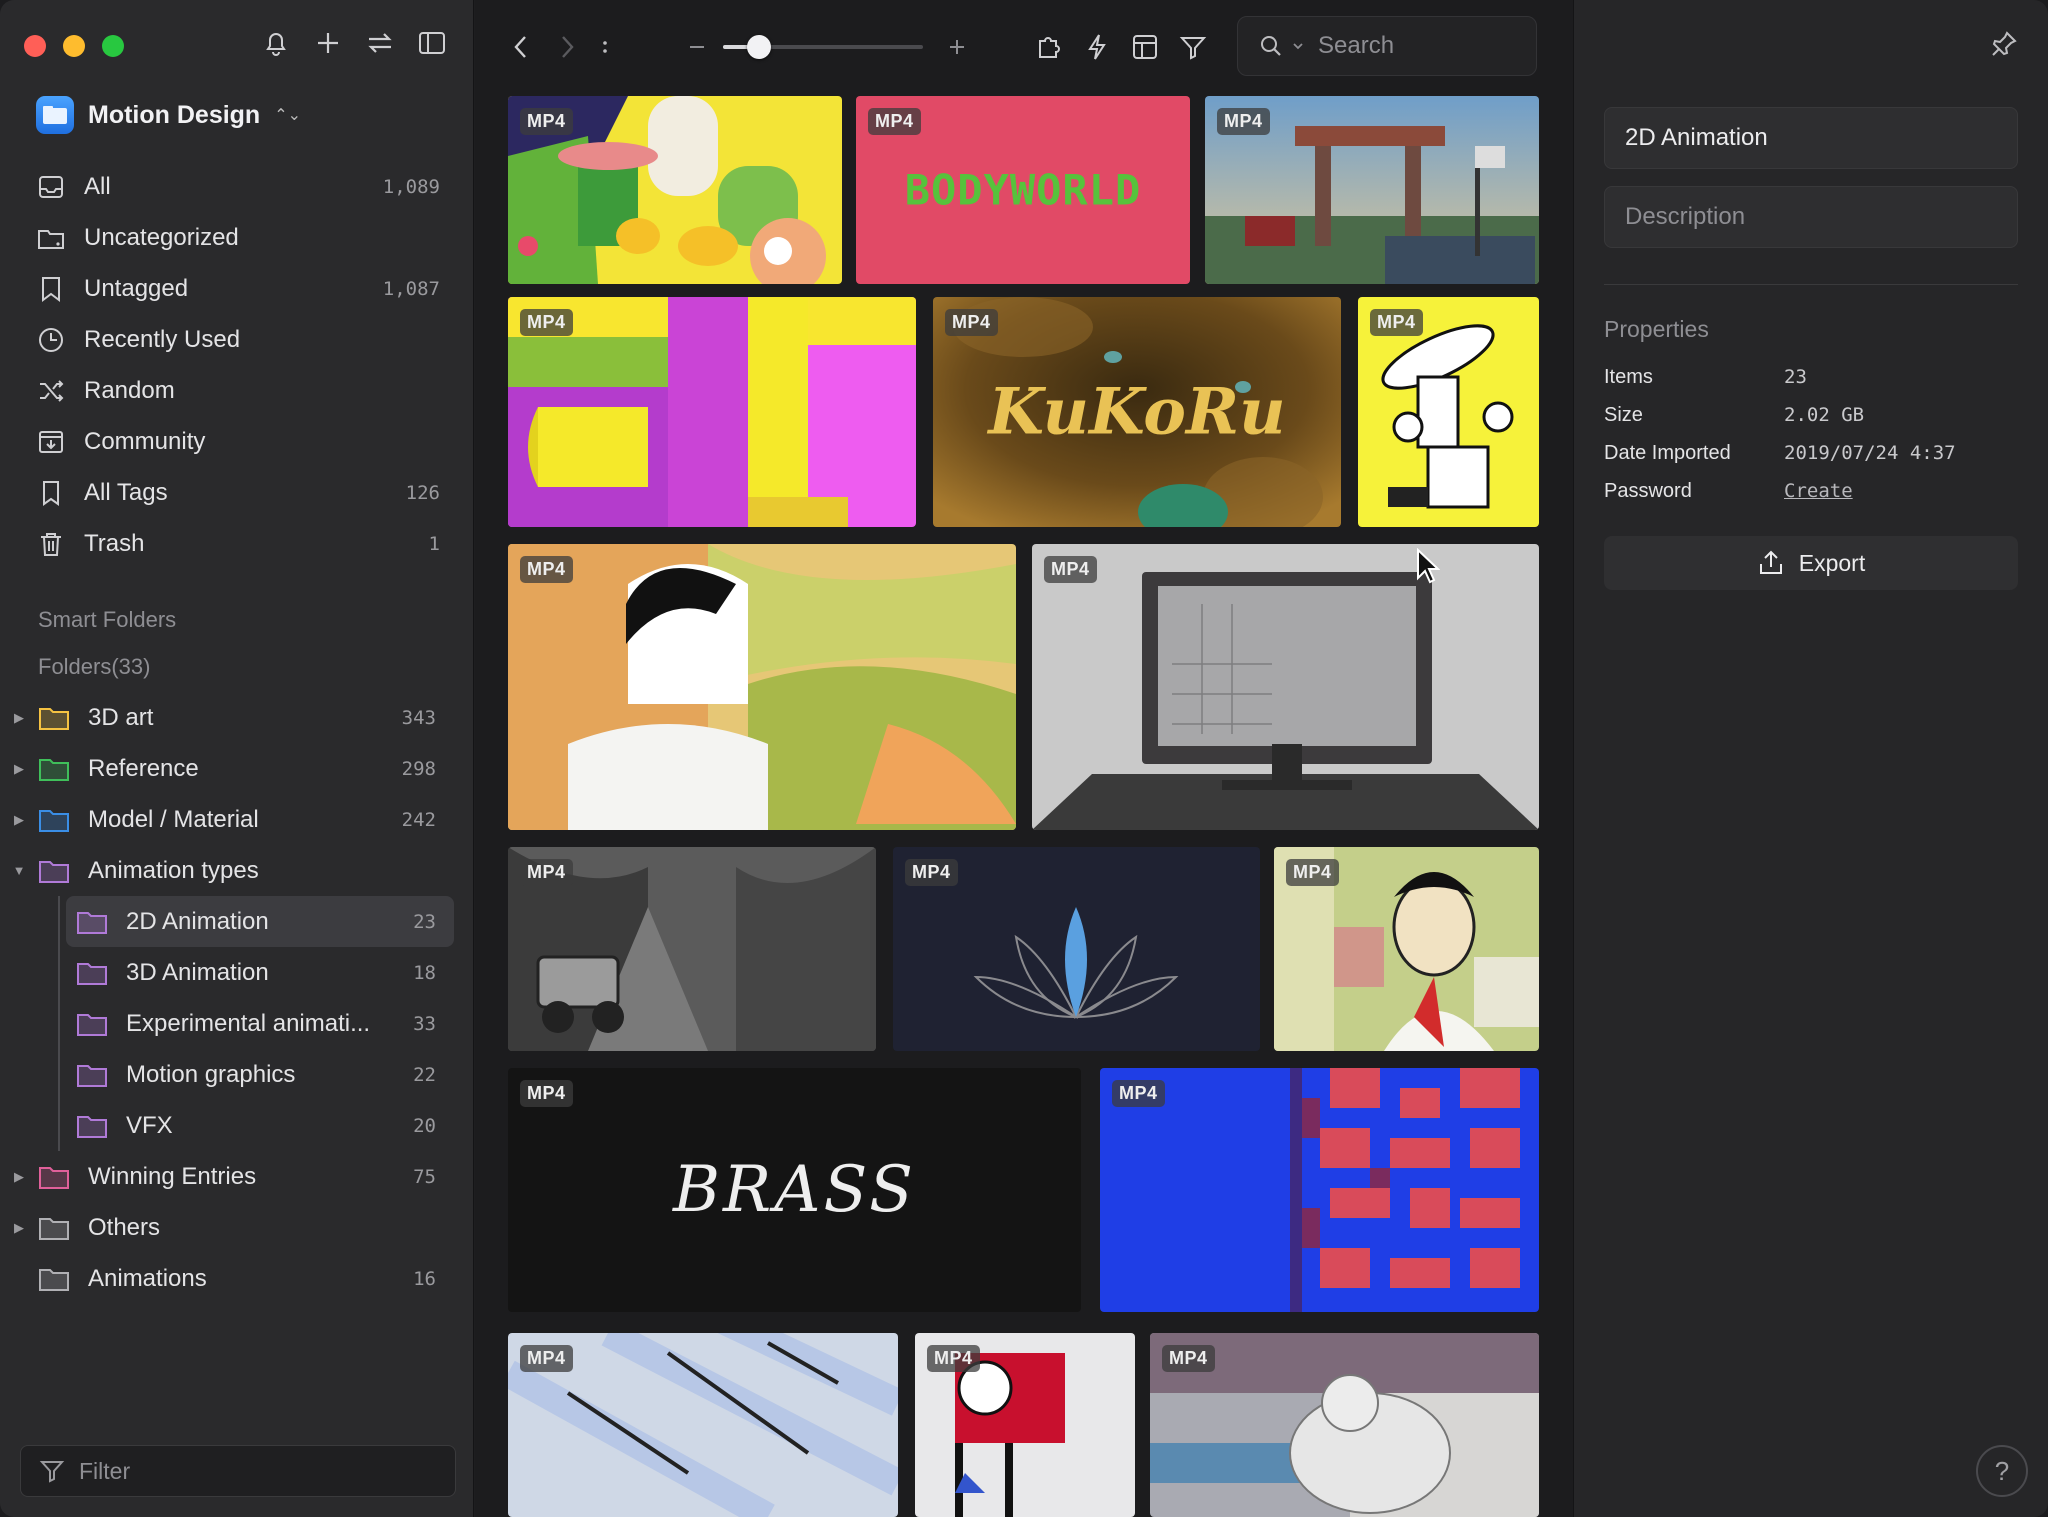 The image size is (2048, 1517). I want to click on property-value: 2019/07/24 4:37, so click(1870, 453).